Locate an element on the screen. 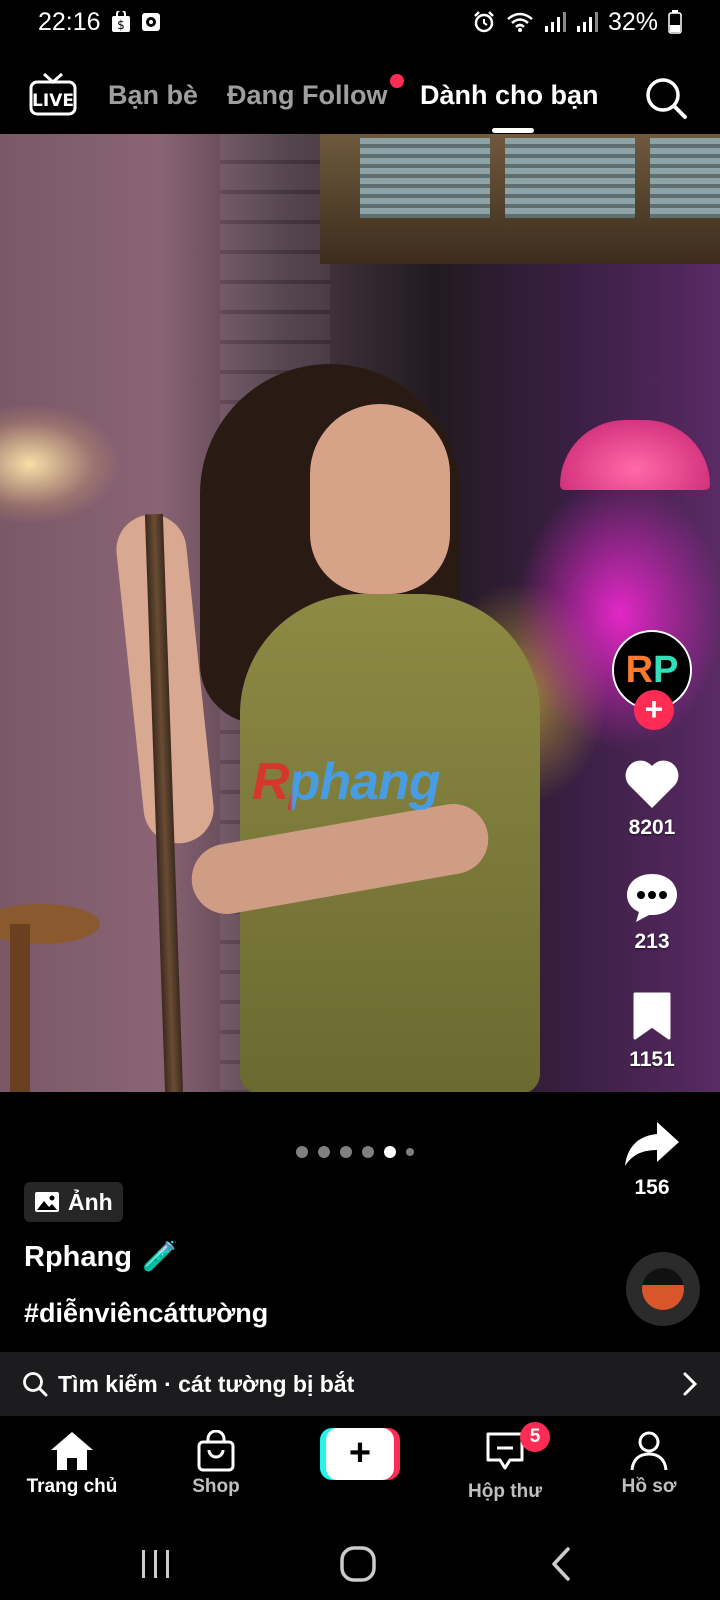 Image resolution: width=720 pixels, height=1600 pixels. home-icon is located at coordinates (72, 1451).